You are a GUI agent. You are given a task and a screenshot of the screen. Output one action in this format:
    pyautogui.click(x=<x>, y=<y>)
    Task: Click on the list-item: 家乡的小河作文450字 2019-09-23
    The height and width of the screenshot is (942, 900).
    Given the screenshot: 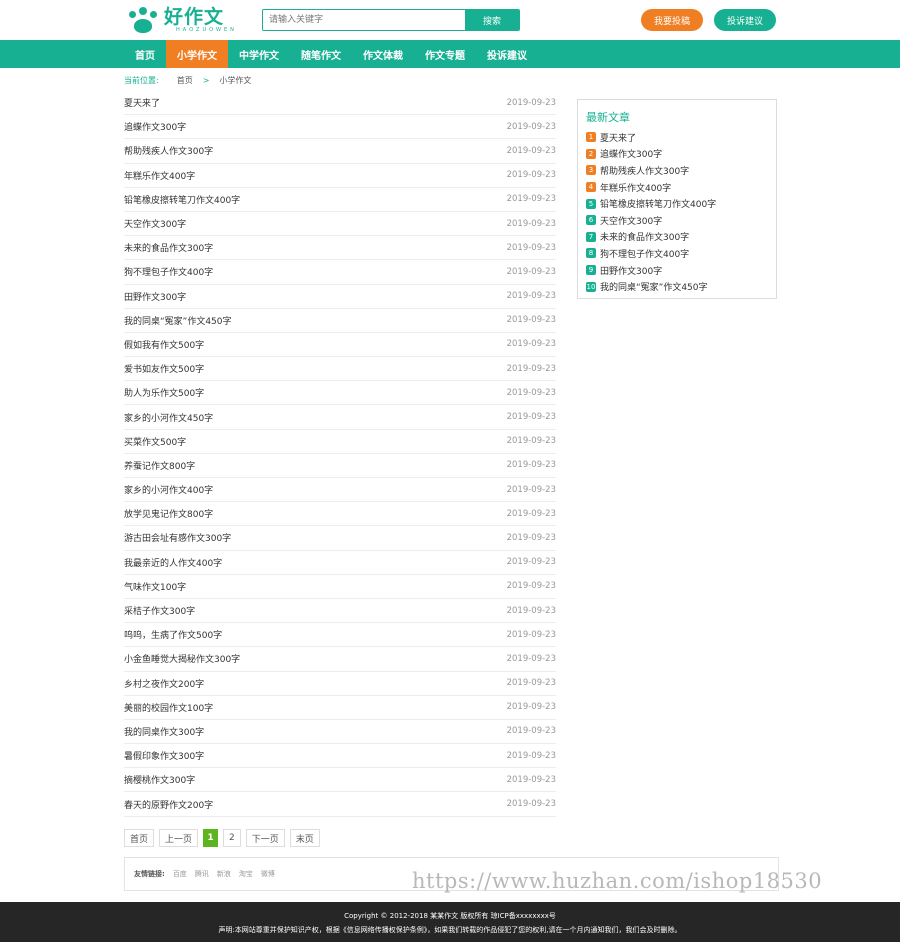 What is the action you would take?
    pyautogui.click(x=340, y=417)
    